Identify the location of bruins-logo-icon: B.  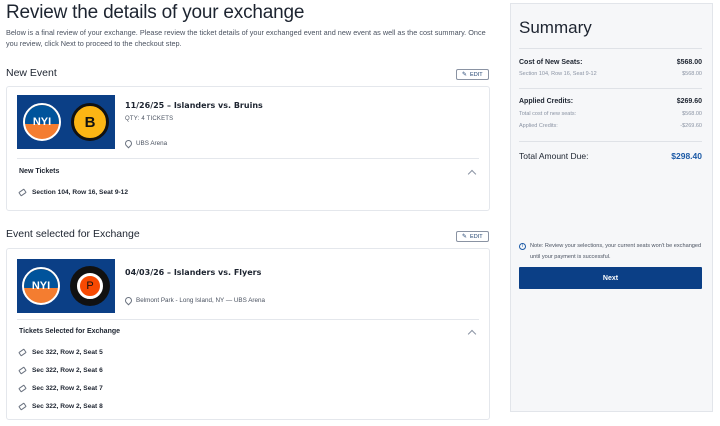
(90, 122).